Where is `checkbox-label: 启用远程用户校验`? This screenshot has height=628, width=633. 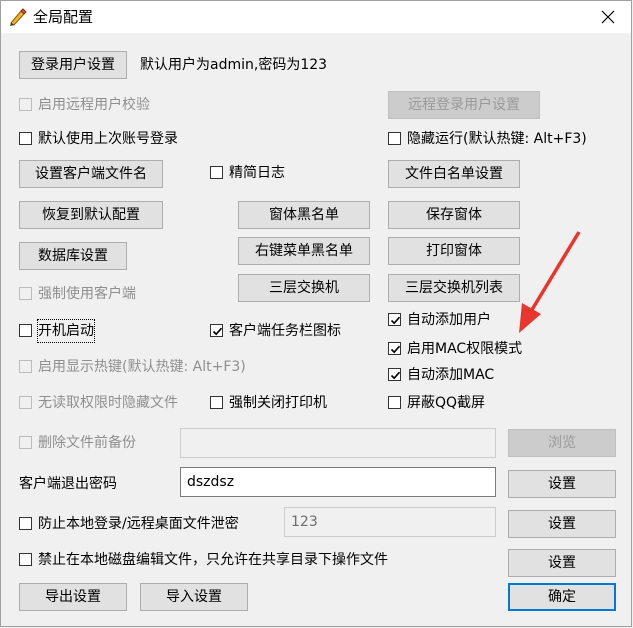
checkbox-label: 启用远程用户校验 is located at coordinates (94, 105).